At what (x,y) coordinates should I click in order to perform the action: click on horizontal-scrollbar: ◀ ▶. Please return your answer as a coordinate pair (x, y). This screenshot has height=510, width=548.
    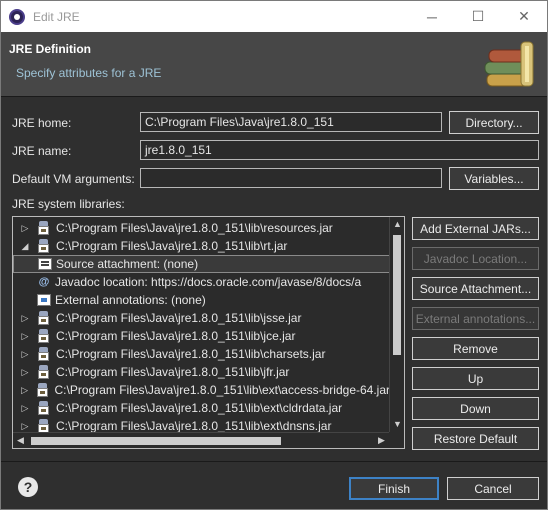
    Looking at the image, I should click on (201, 440).